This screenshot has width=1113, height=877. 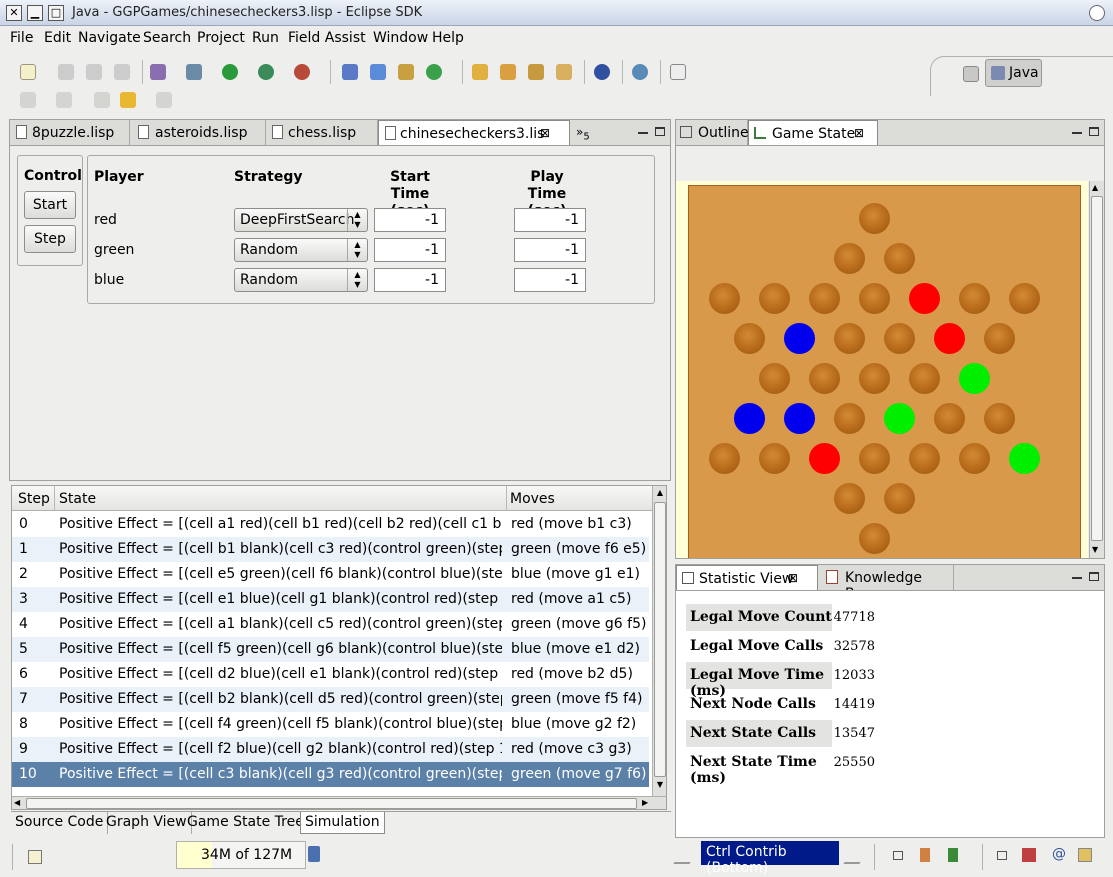 What do you see at coordinates (70, 132) in the screenshot?
I see `tab-8puzzle: 8puzzle.lisp` at bounding box center [70, 132].